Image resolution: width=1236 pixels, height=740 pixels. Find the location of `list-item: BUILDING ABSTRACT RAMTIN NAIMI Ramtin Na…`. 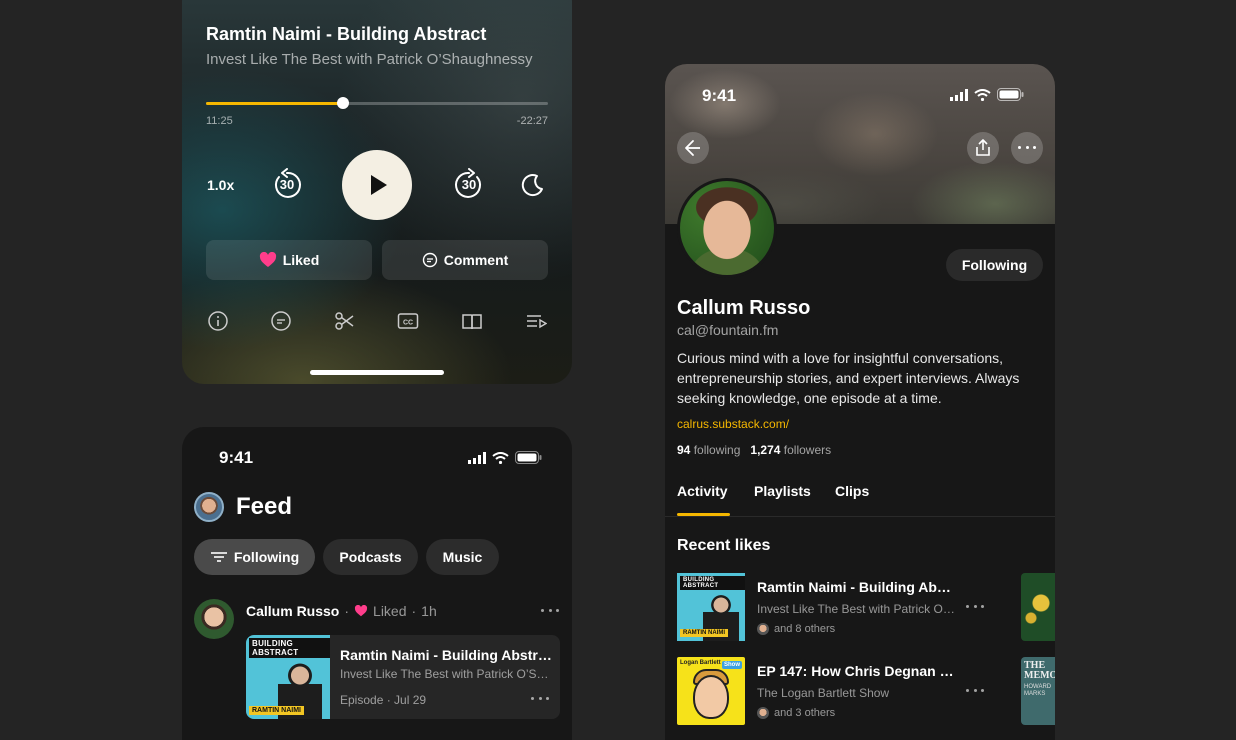

list-item: BUILDING ABSTRACT RAMTIN NAIMI Ramtin Na… is located at coordinates (837, 607).